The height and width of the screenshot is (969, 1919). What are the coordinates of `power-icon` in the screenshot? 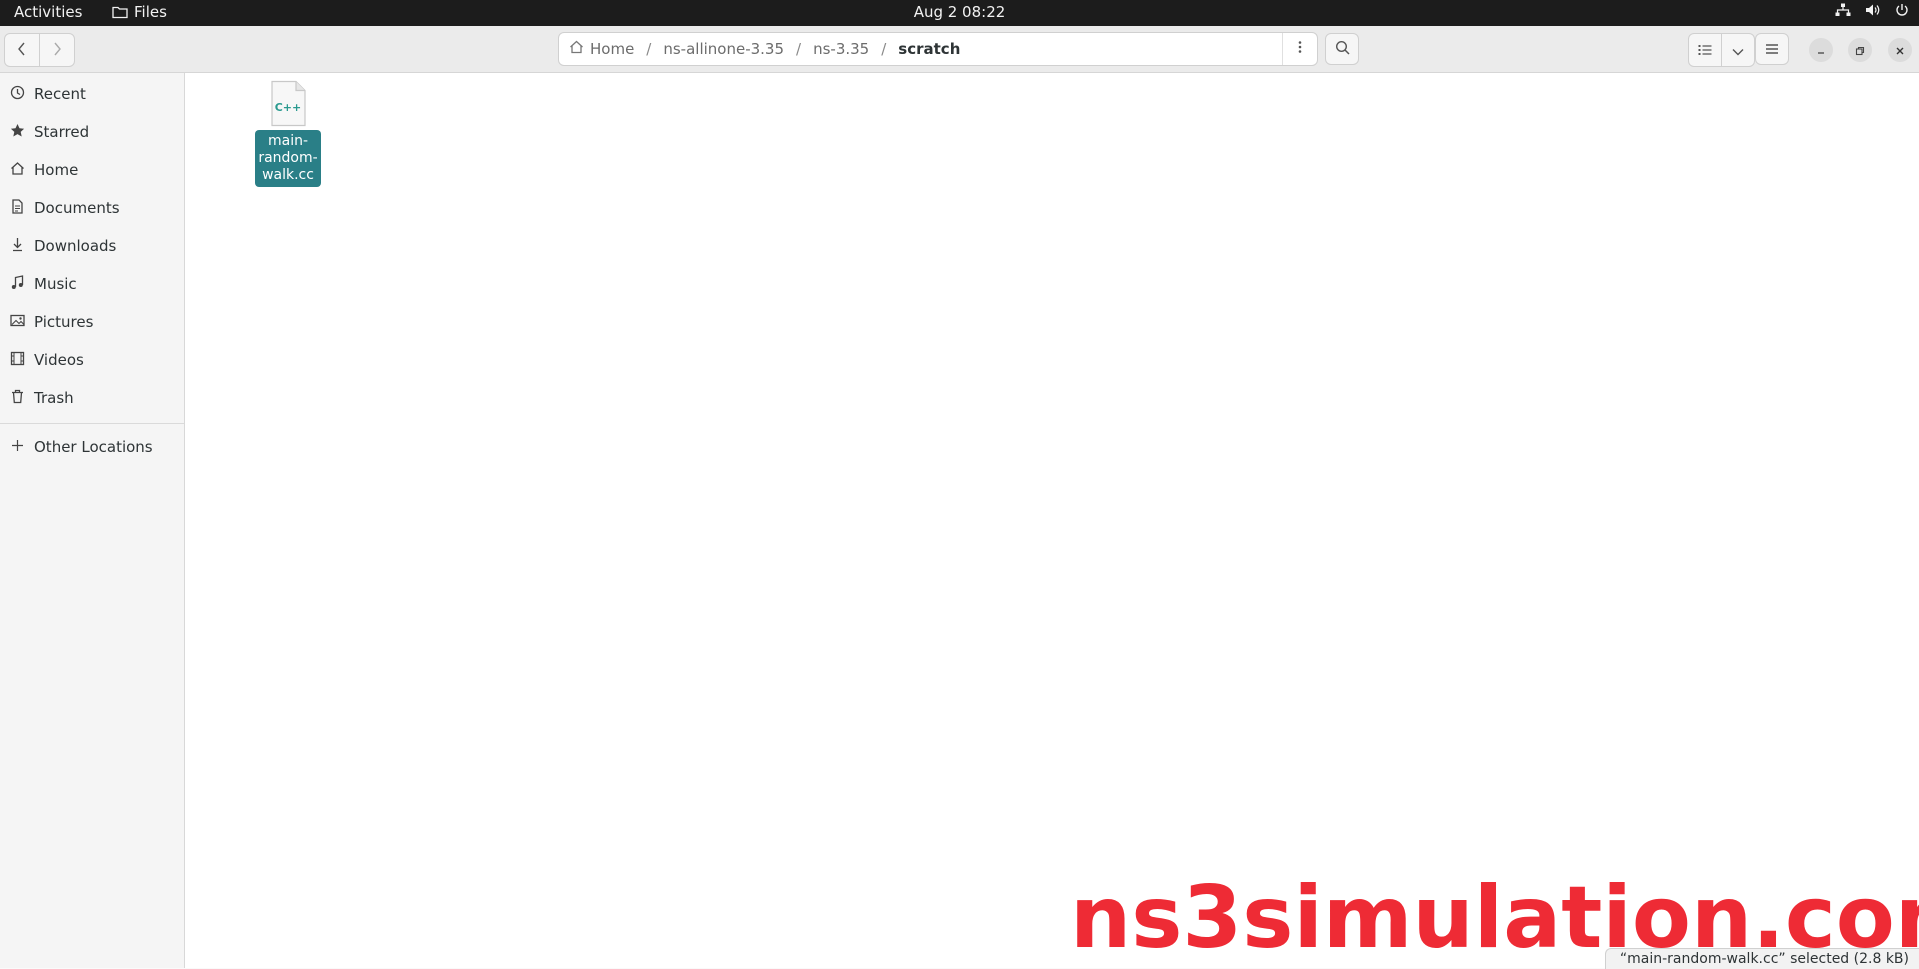 It's located at (1902, 10).